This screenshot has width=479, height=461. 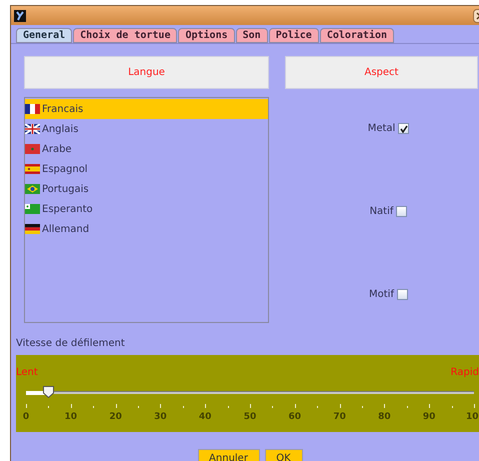 I want to click on option-label: Motif, so click(x=381, y=295).